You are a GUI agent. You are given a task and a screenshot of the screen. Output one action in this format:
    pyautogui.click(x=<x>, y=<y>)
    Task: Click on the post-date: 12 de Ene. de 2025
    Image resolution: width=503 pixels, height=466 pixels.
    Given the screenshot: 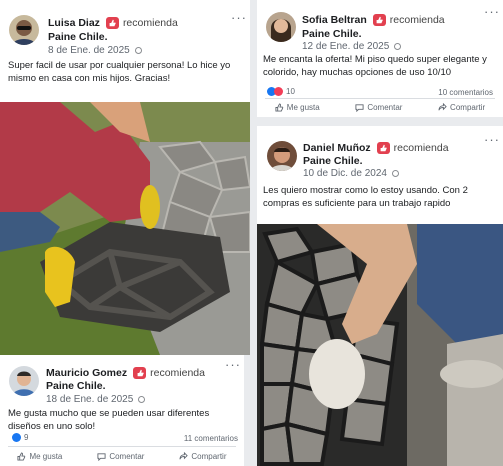 What is the action you would take?
    pyautogui.click(x=352, y=46)
    